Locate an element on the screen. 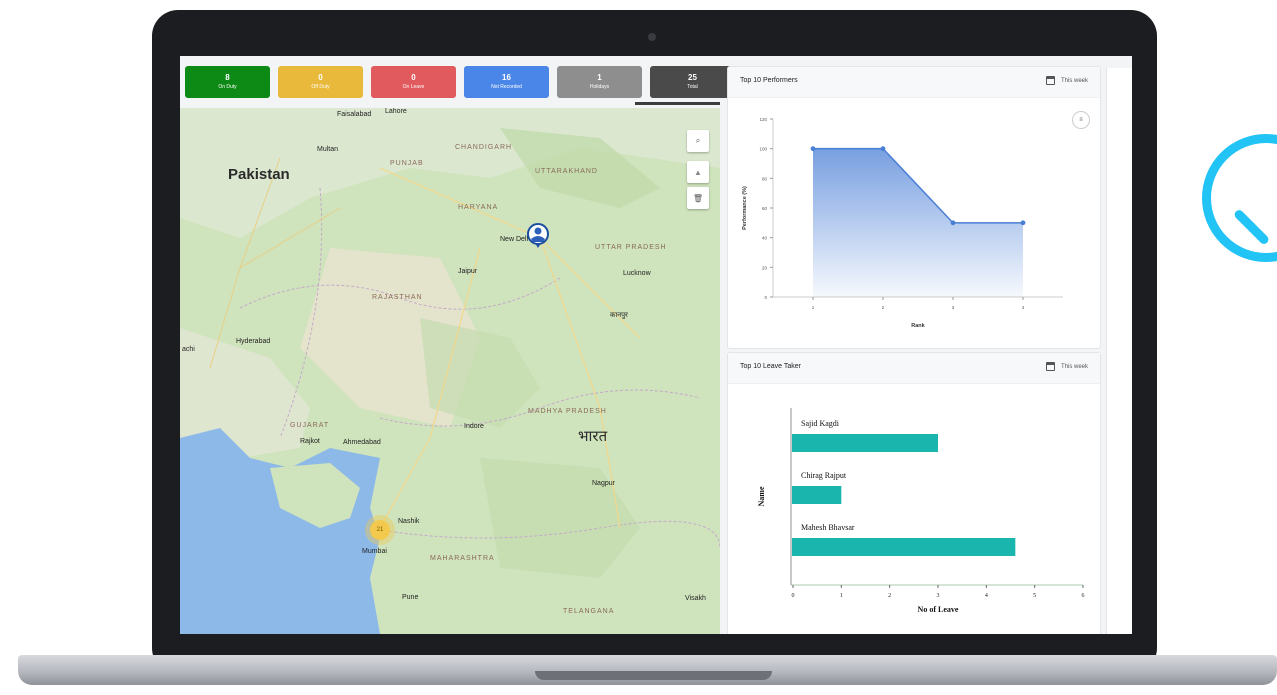  map-label-gujarat: GUJARAT is located at coordinates (310, 425).